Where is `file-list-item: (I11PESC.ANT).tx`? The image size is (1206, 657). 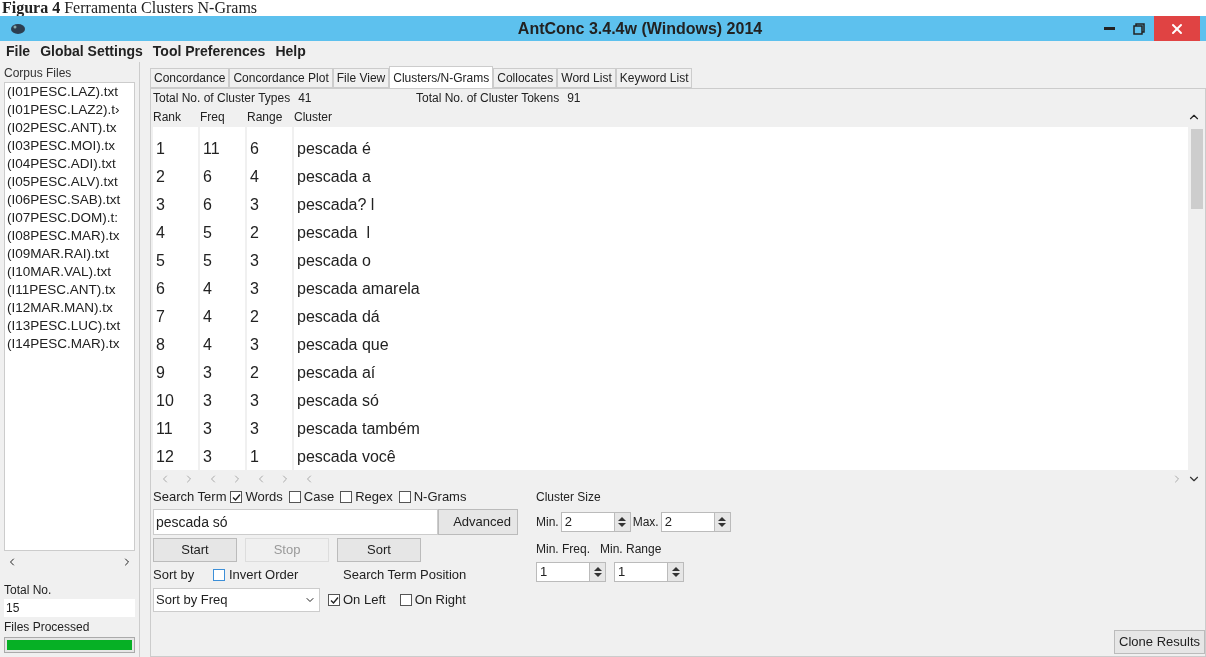
file-list-item: (I11PESC.ANT).tx is located at coordinates (69, 290).